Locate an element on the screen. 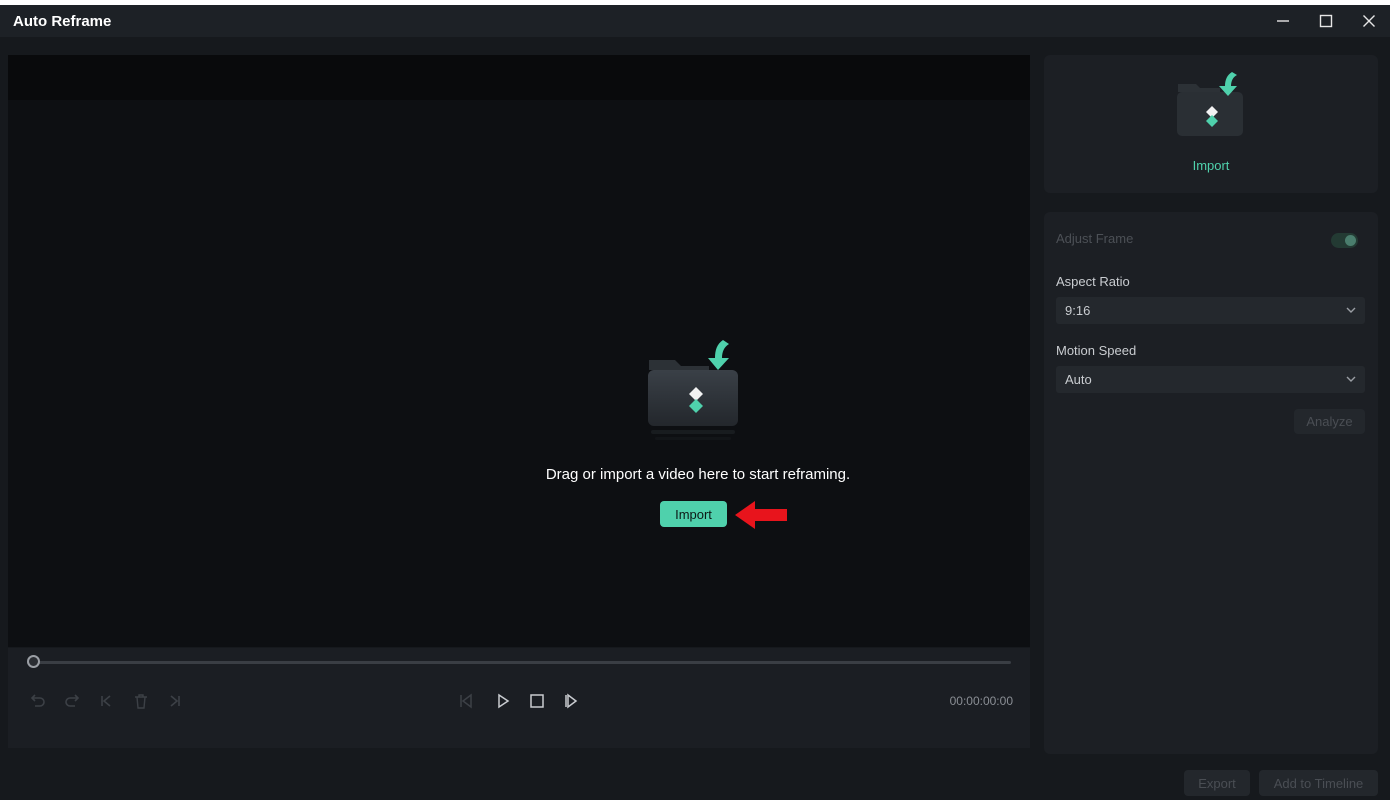  close-icon is located at coordinates (1369, 21).